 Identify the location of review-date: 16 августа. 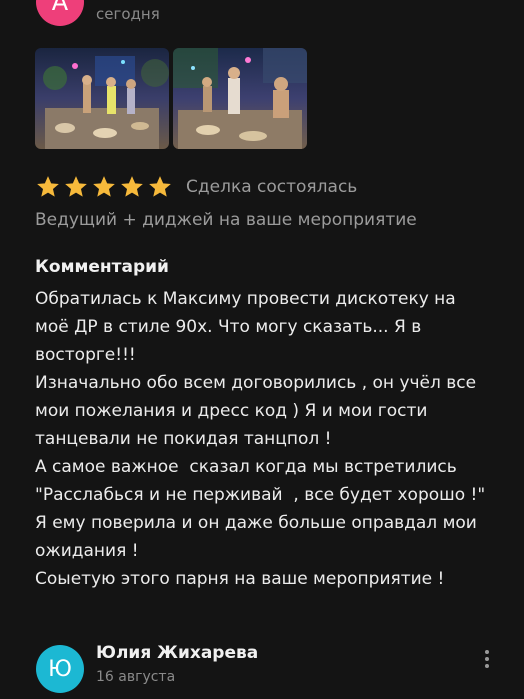
(136, 677).